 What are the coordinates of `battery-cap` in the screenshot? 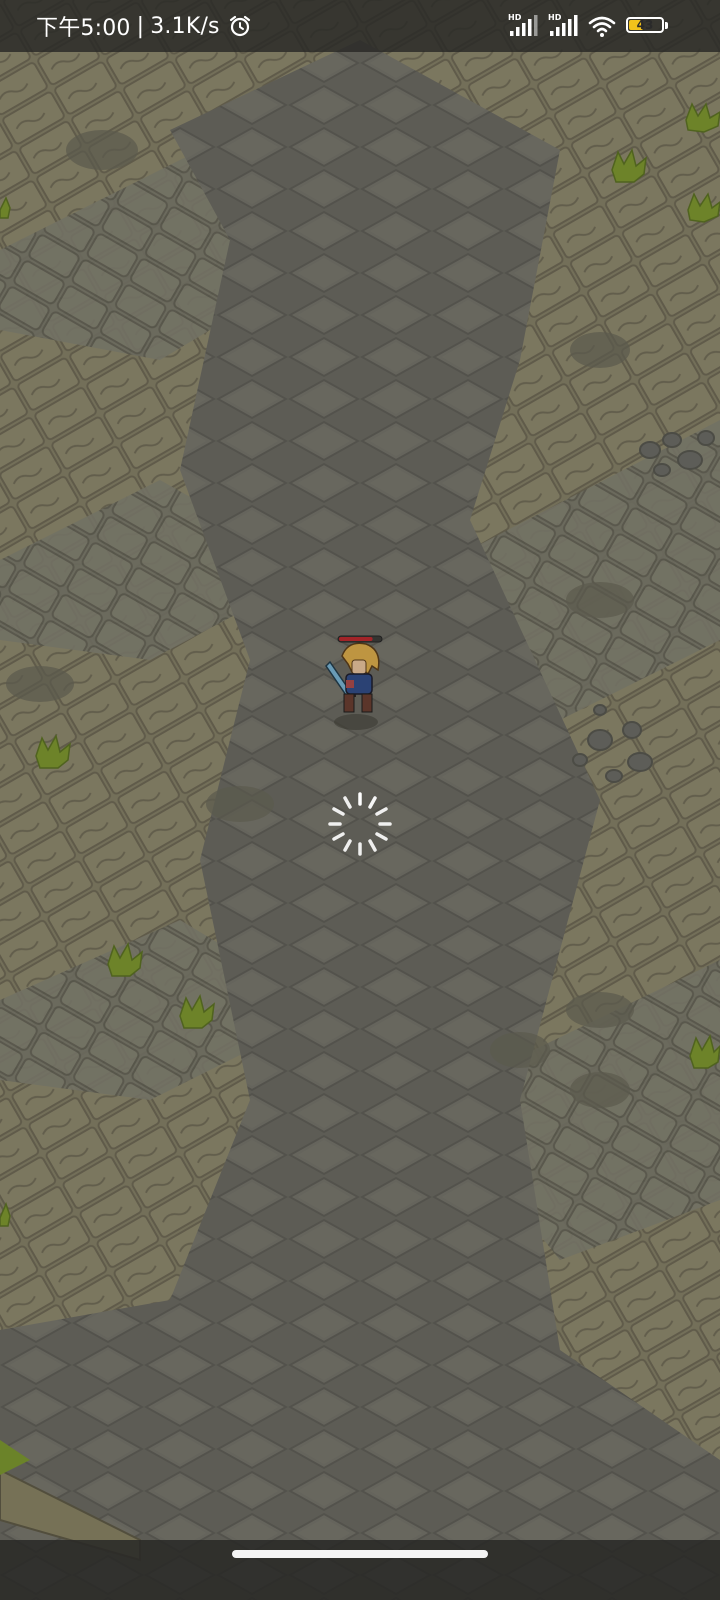 It's located at (666, 25).